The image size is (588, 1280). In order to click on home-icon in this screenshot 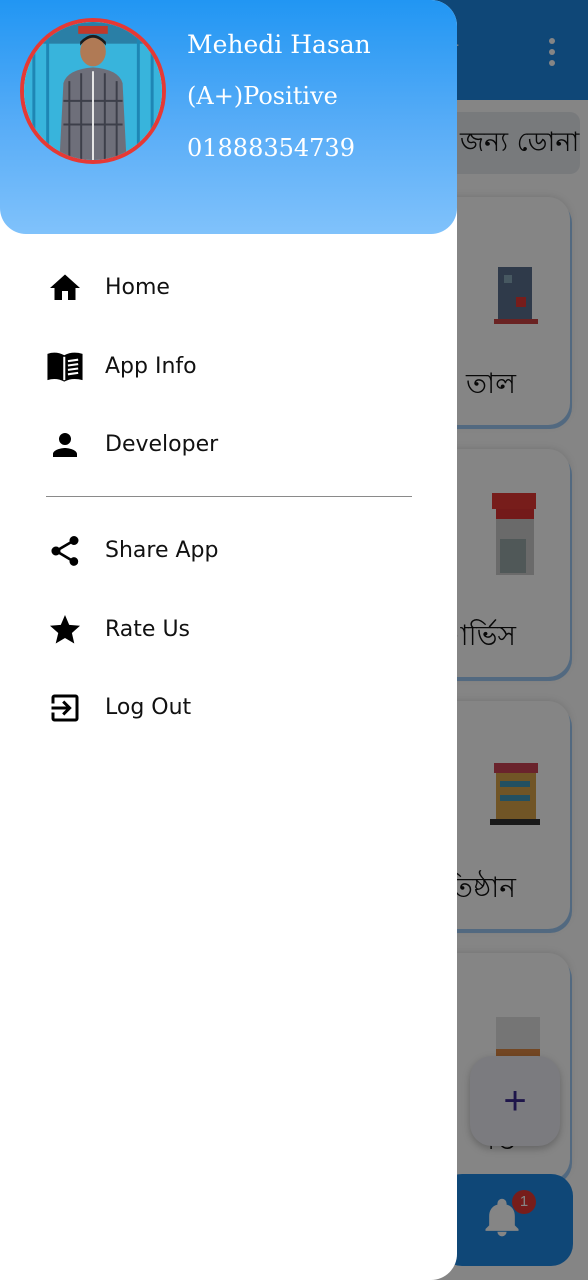, I will do `click(65, 288)`.